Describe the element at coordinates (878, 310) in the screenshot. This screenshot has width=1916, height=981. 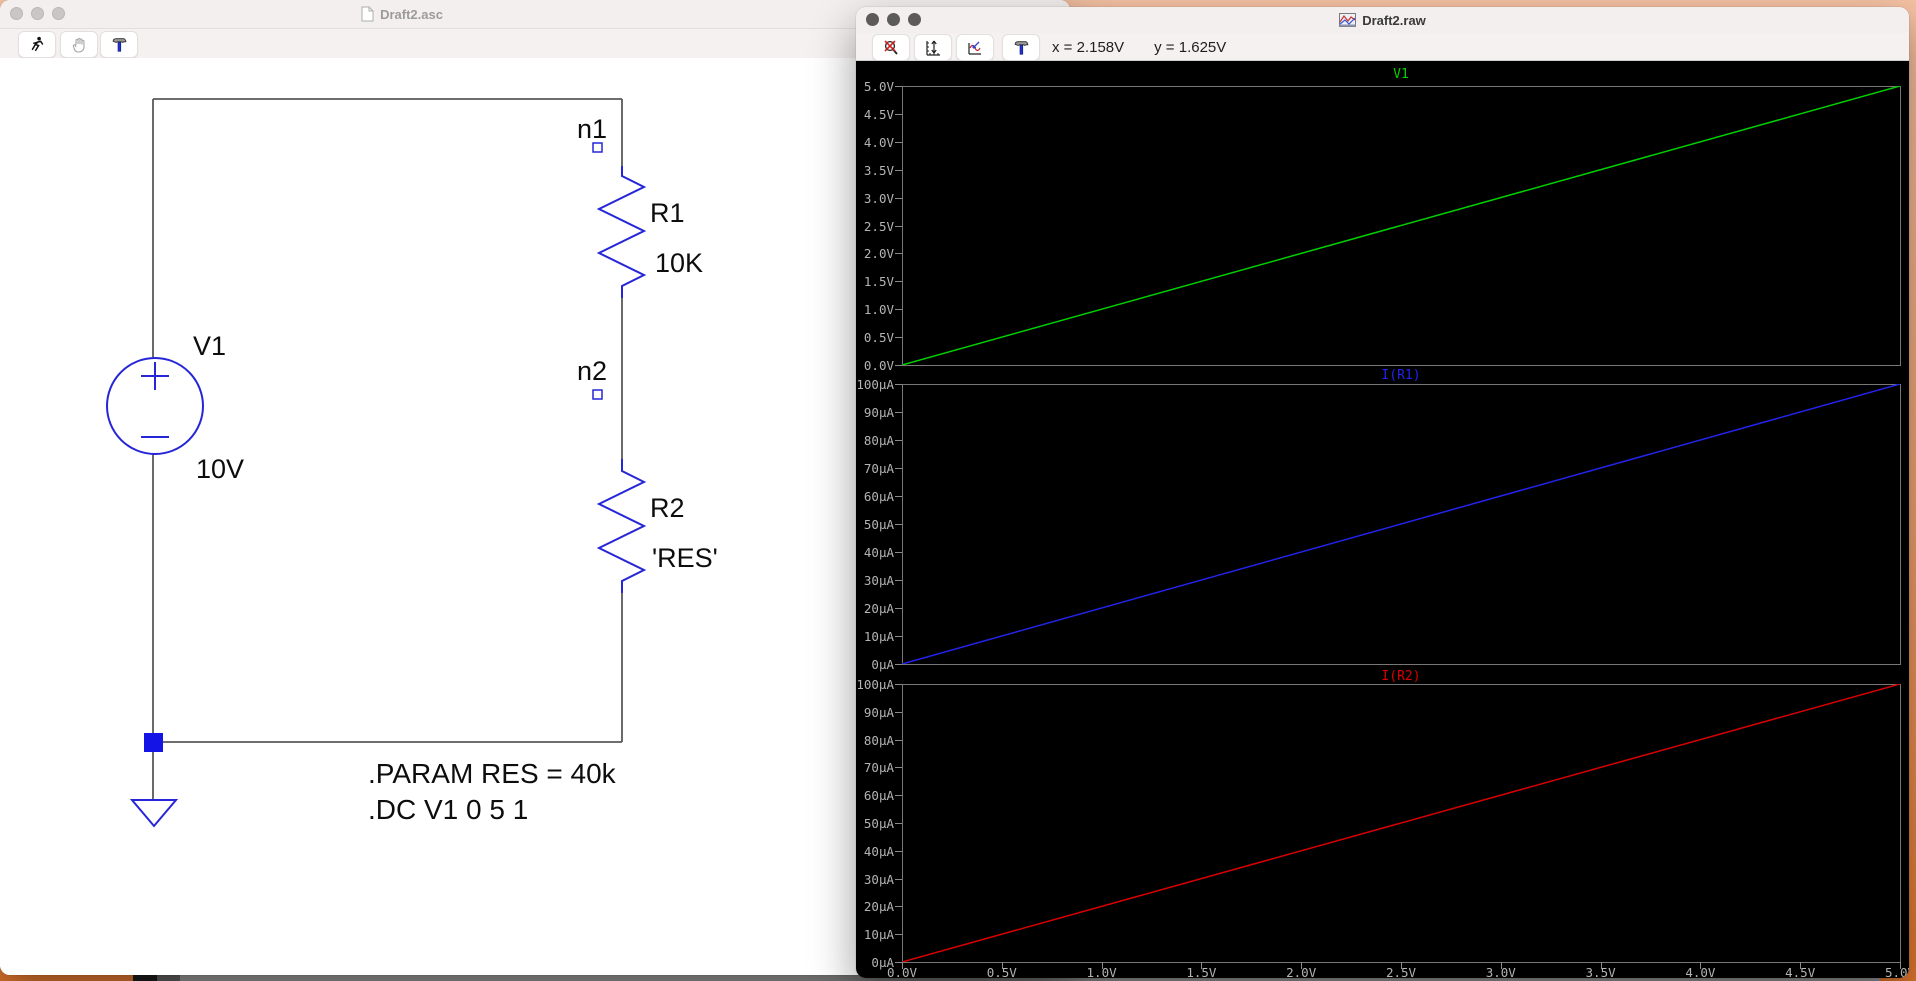
I see `ytick-label: 1.0V` at that location.